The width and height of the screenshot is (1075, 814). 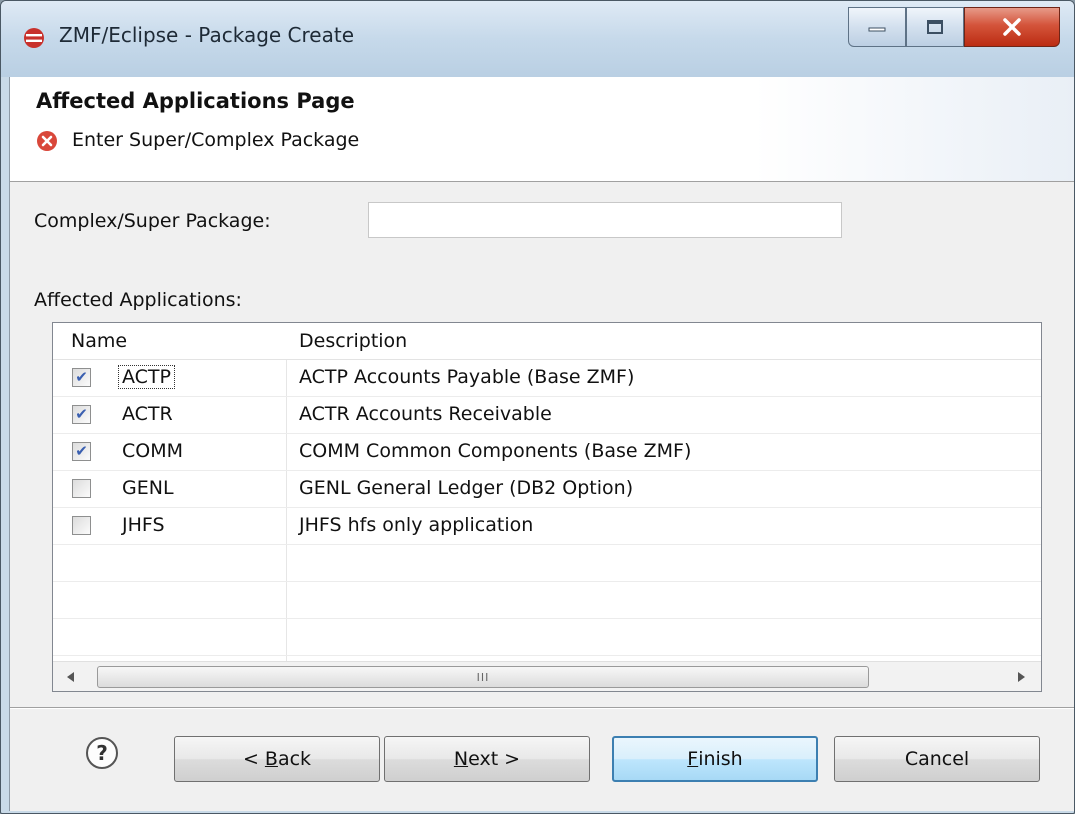 What do you see at coordinates (271, 759) in the screenshot?
I see `back-mnemonic: B` at bounding box center [271, 759].